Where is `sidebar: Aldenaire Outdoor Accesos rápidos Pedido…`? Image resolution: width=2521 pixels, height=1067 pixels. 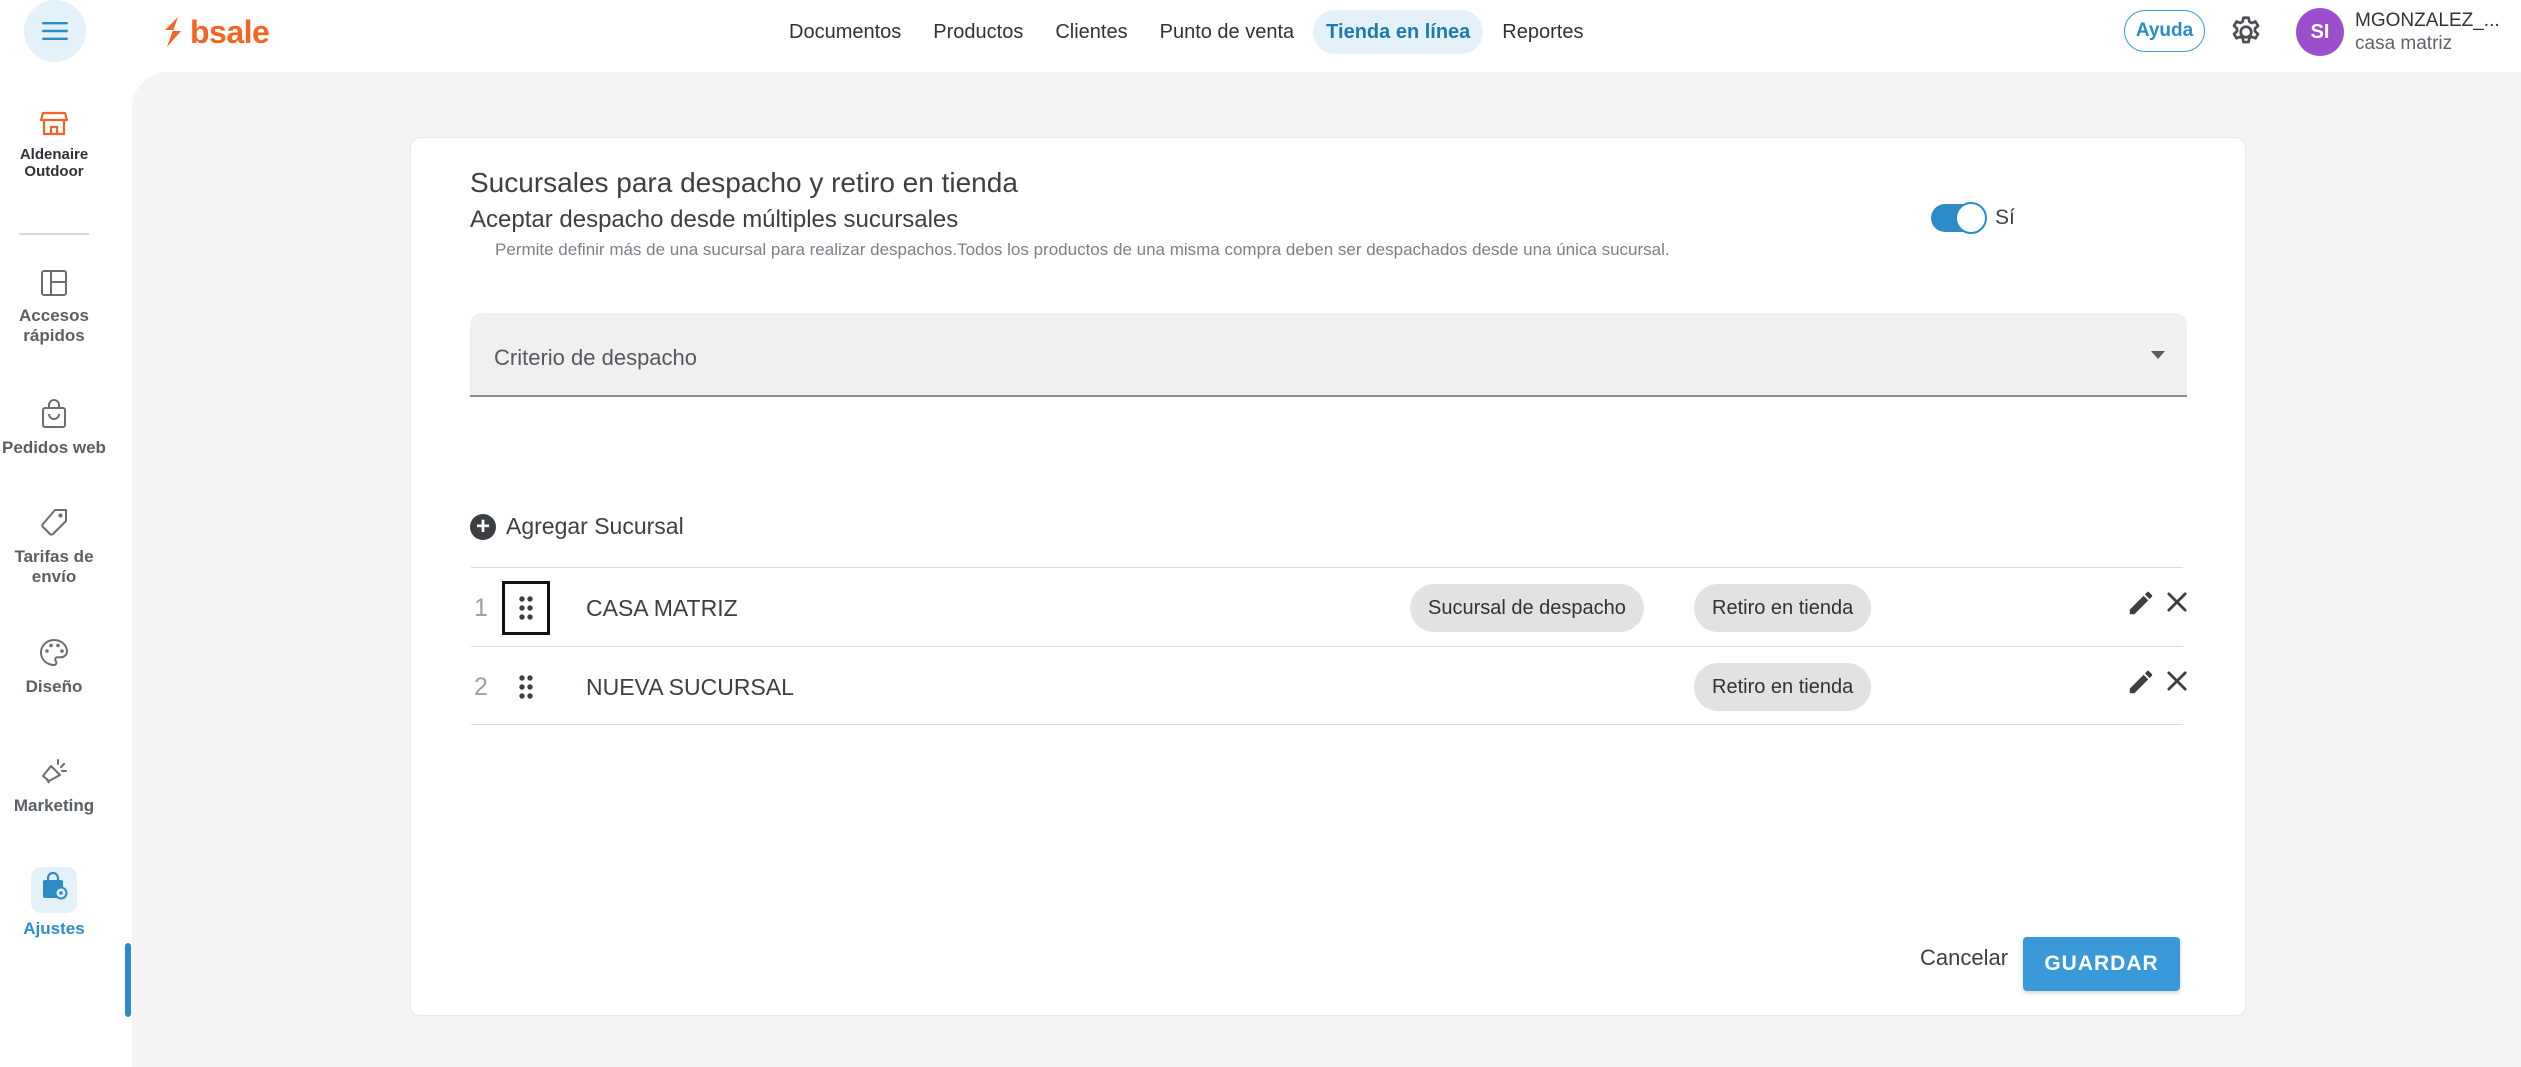 sidebar: Aldenaire Outdoor Accesos rápidos Pedido… is located at coordinates (66, 569).